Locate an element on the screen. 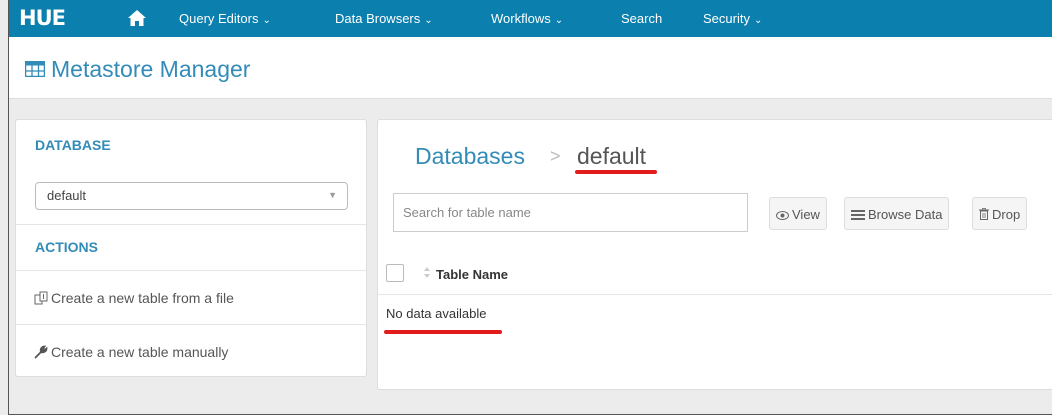 The image size is (1052, 415). select-arrow-icon: ▼ is located at coordinates (332, 195).